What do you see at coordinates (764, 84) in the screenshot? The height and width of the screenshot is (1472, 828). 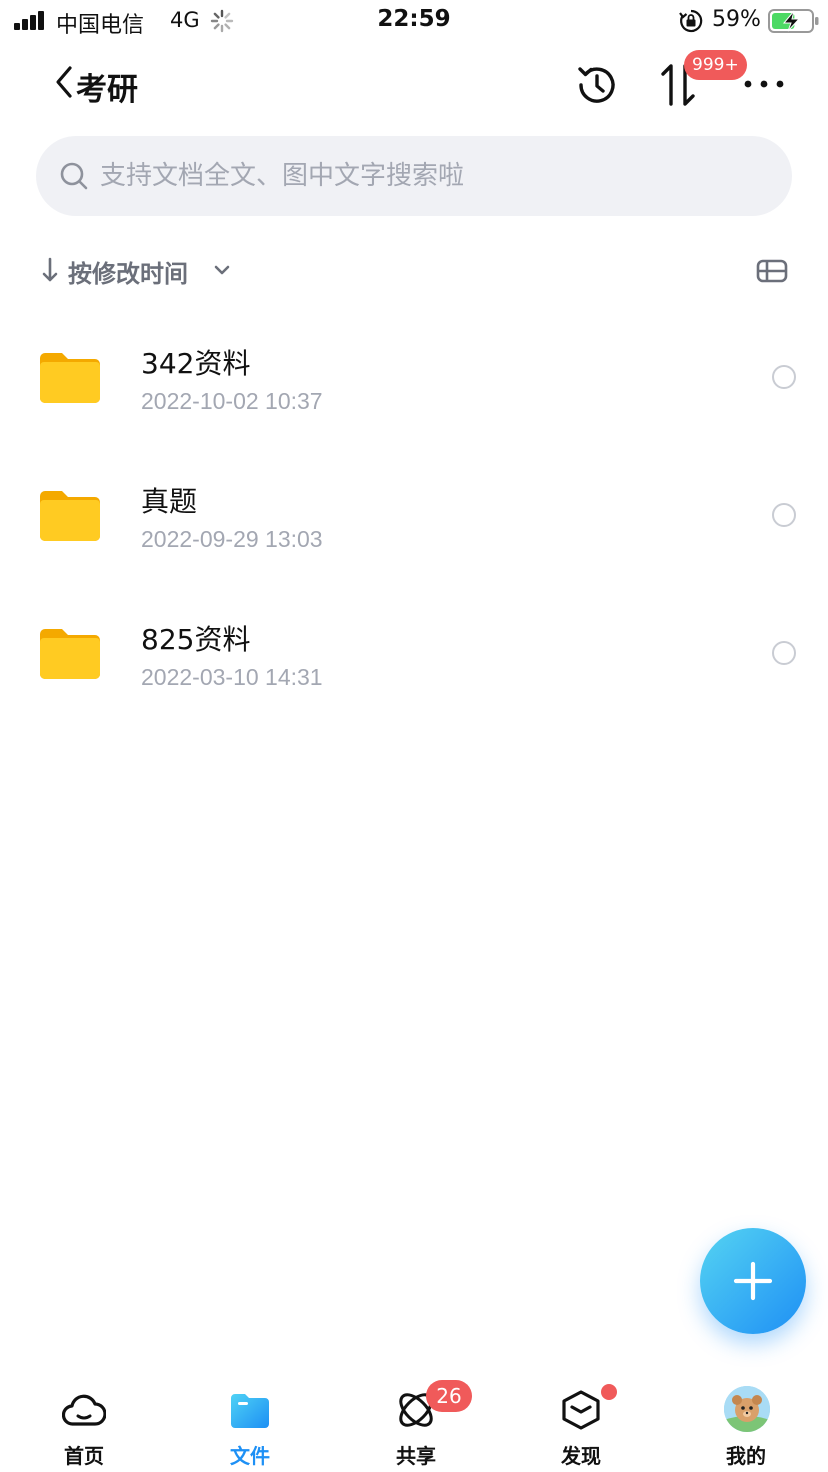 I see `more-options-icon` at bounding box center [764, 84].